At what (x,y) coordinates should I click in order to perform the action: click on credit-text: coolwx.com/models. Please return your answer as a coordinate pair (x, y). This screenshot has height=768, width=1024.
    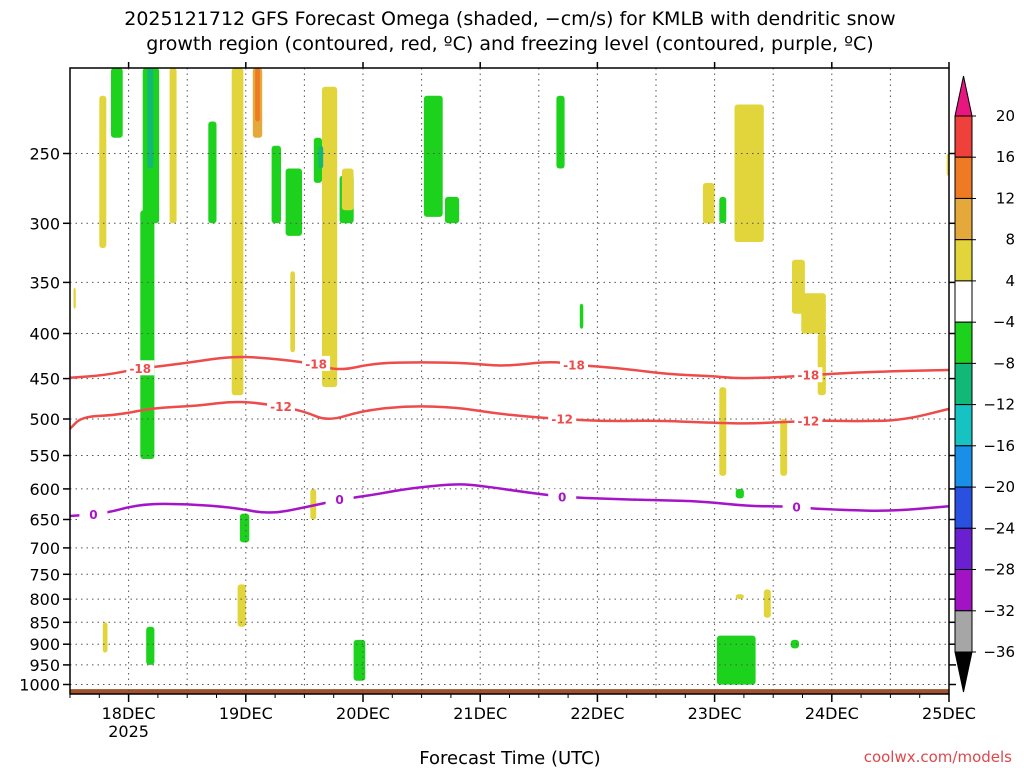
    Looking at the image, I should click on (938, 757).